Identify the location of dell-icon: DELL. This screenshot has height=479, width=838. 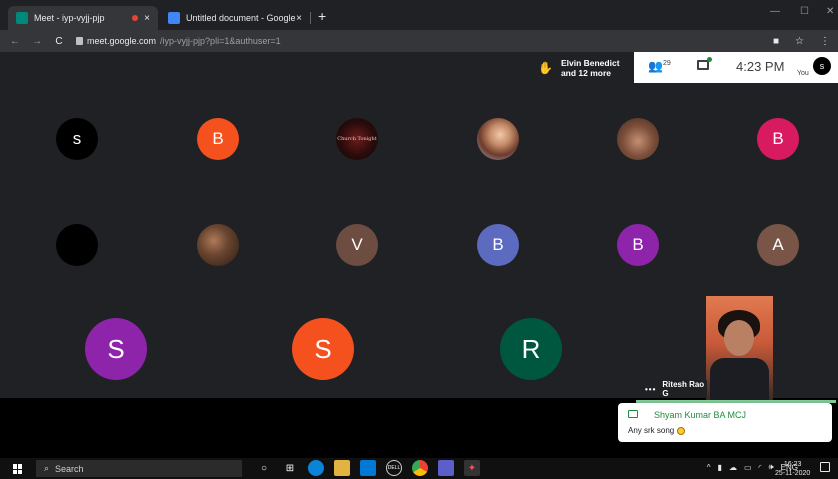
(394, 468).